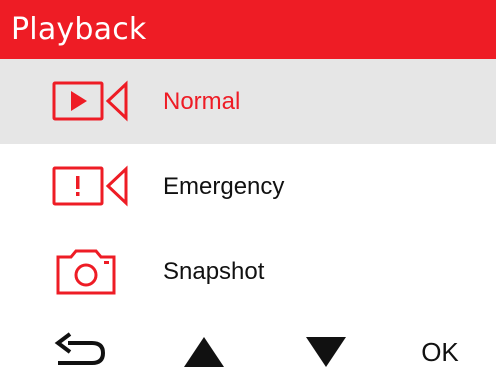  I want to click on menu-item-label: Normal, so click(202, 101).